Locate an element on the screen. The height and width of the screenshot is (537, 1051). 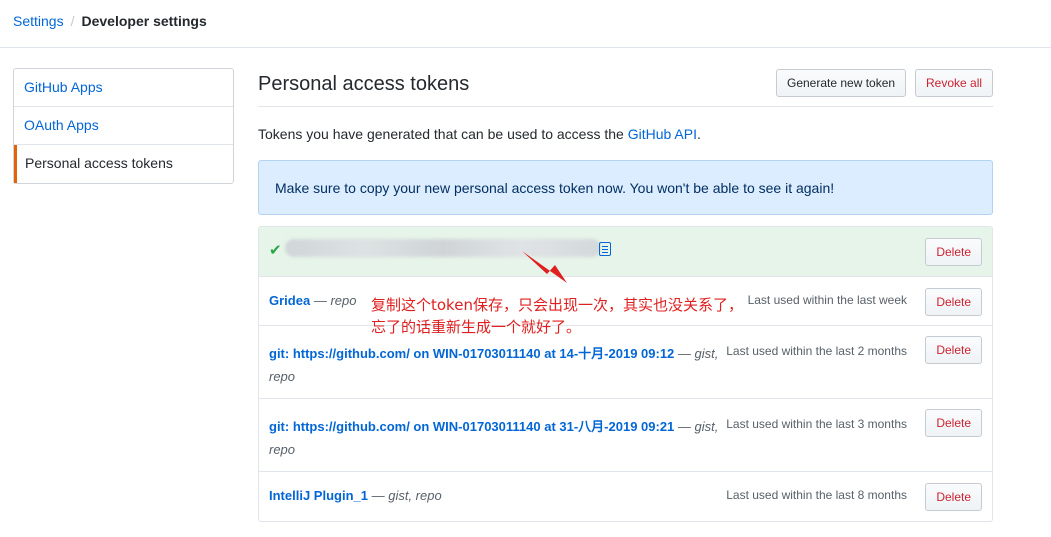
token-last-used: Last used within the last 3 months is located at coordinates (816, 424).